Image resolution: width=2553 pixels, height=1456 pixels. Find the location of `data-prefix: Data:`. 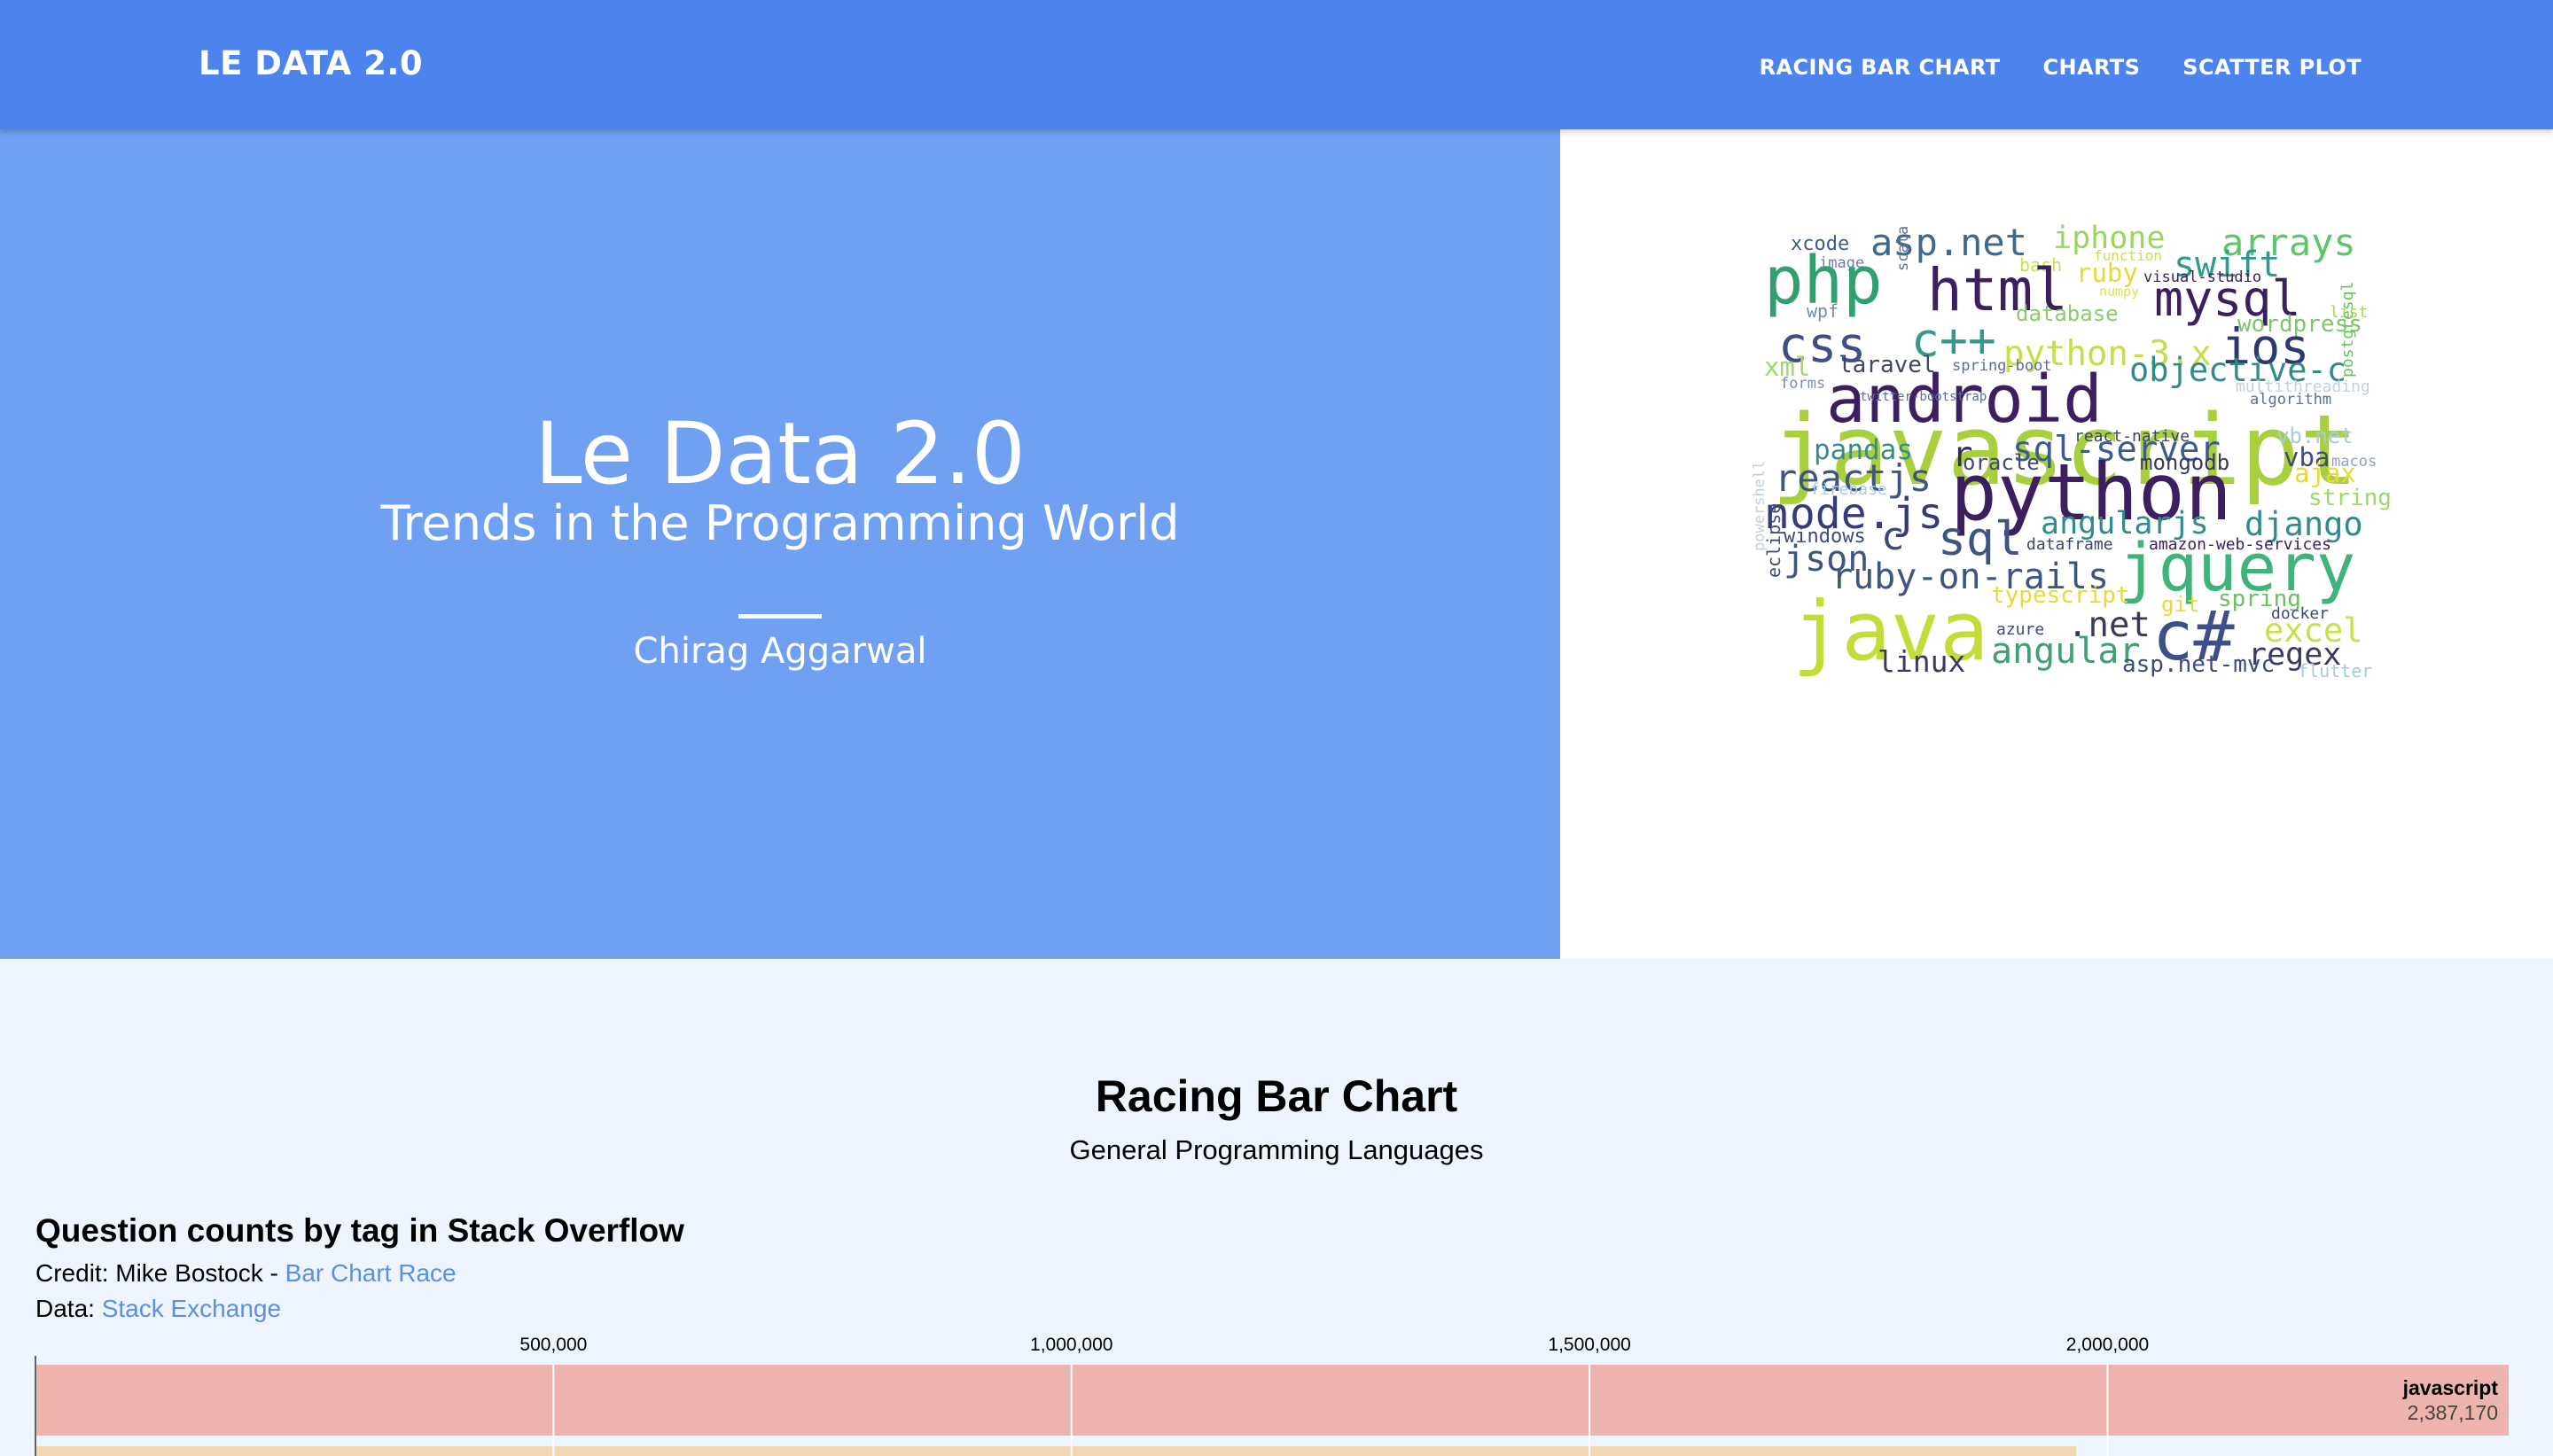

data-prefix: Data: is located at coordinates (68, 1308).